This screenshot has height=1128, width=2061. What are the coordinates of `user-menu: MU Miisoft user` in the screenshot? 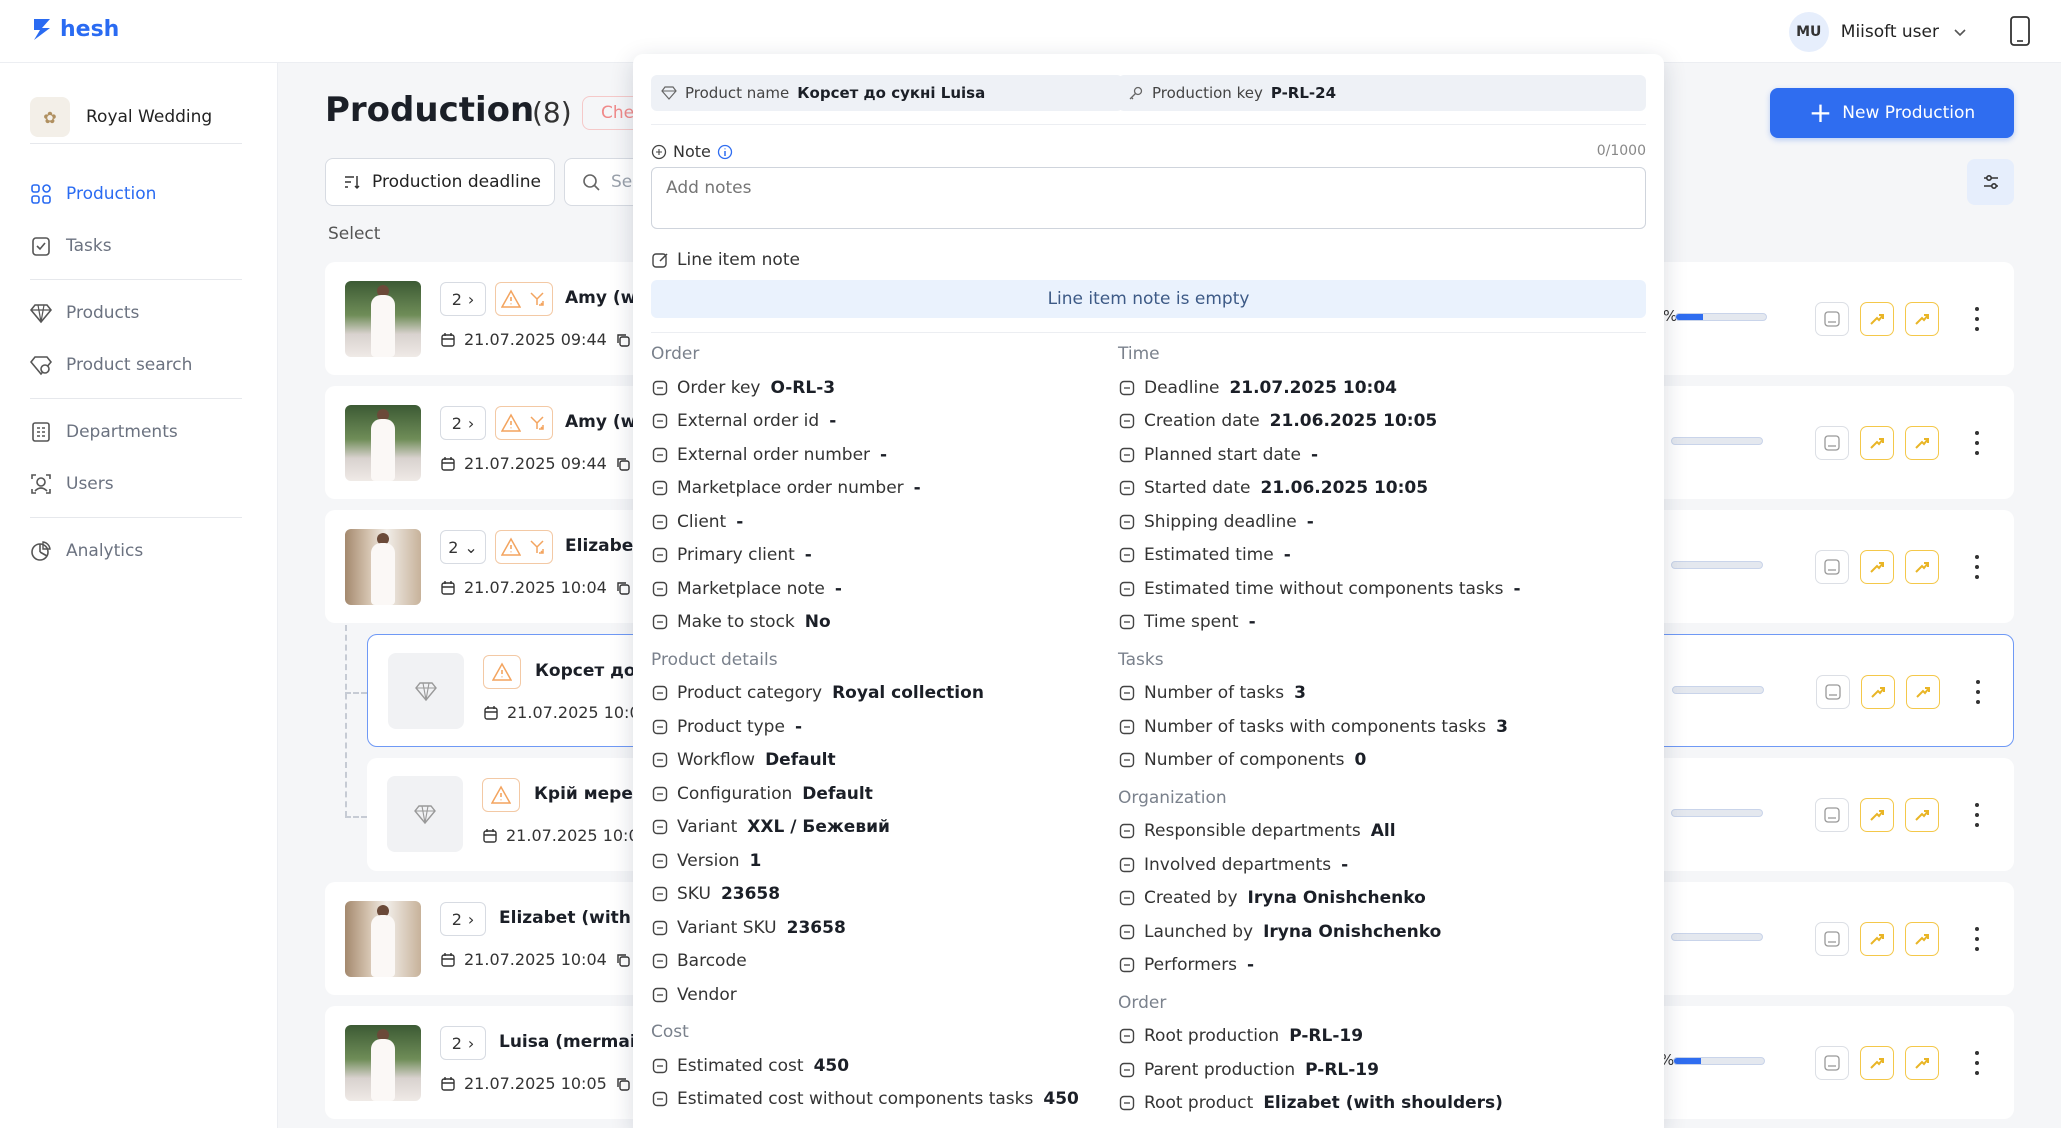 It's located at (1878, 32).